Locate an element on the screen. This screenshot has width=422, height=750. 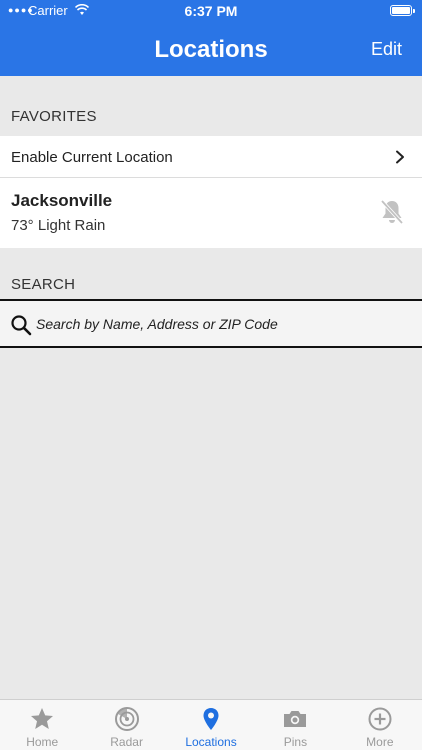
battery-icon is located at coordinates (402, 10).